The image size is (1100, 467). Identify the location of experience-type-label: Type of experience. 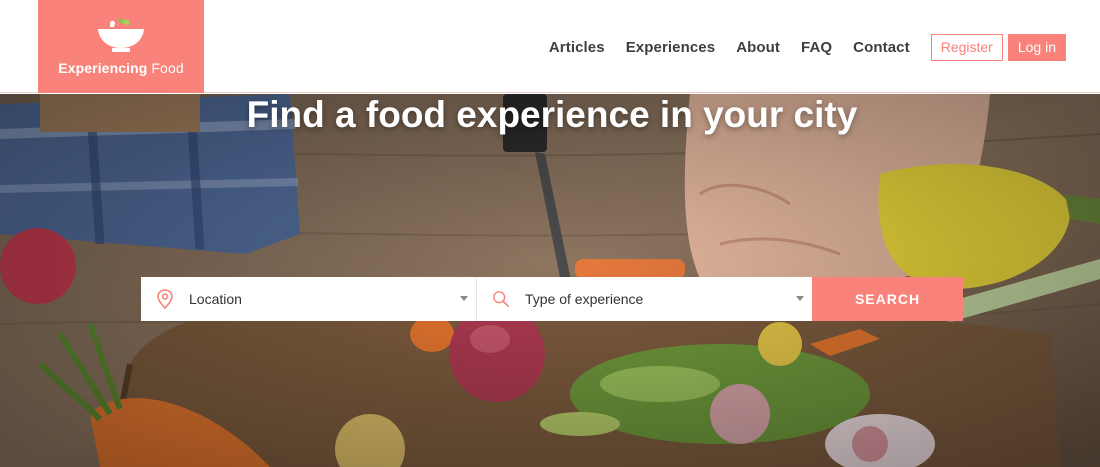
(584, 299).